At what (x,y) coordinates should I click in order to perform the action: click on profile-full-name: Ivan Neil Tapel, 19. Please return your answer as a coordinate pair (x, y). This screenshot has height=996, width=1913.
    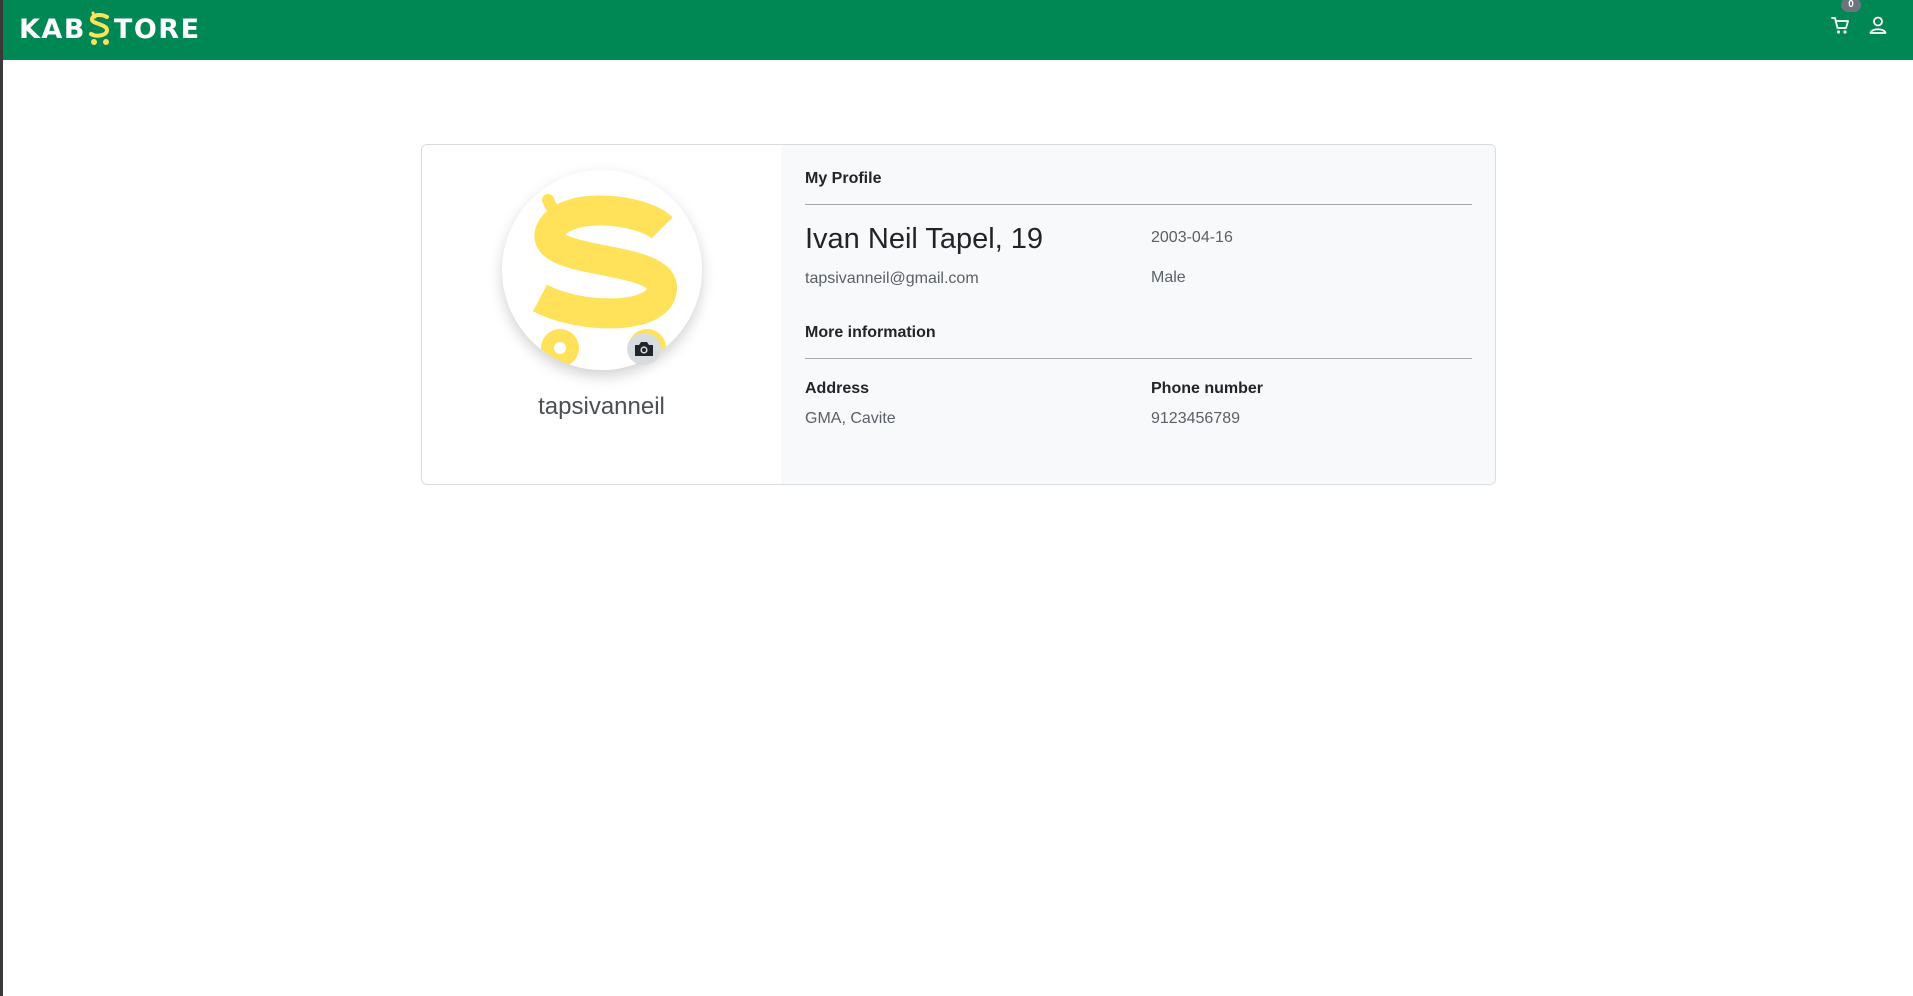
    Looking at the image, I should click on (924, 239).